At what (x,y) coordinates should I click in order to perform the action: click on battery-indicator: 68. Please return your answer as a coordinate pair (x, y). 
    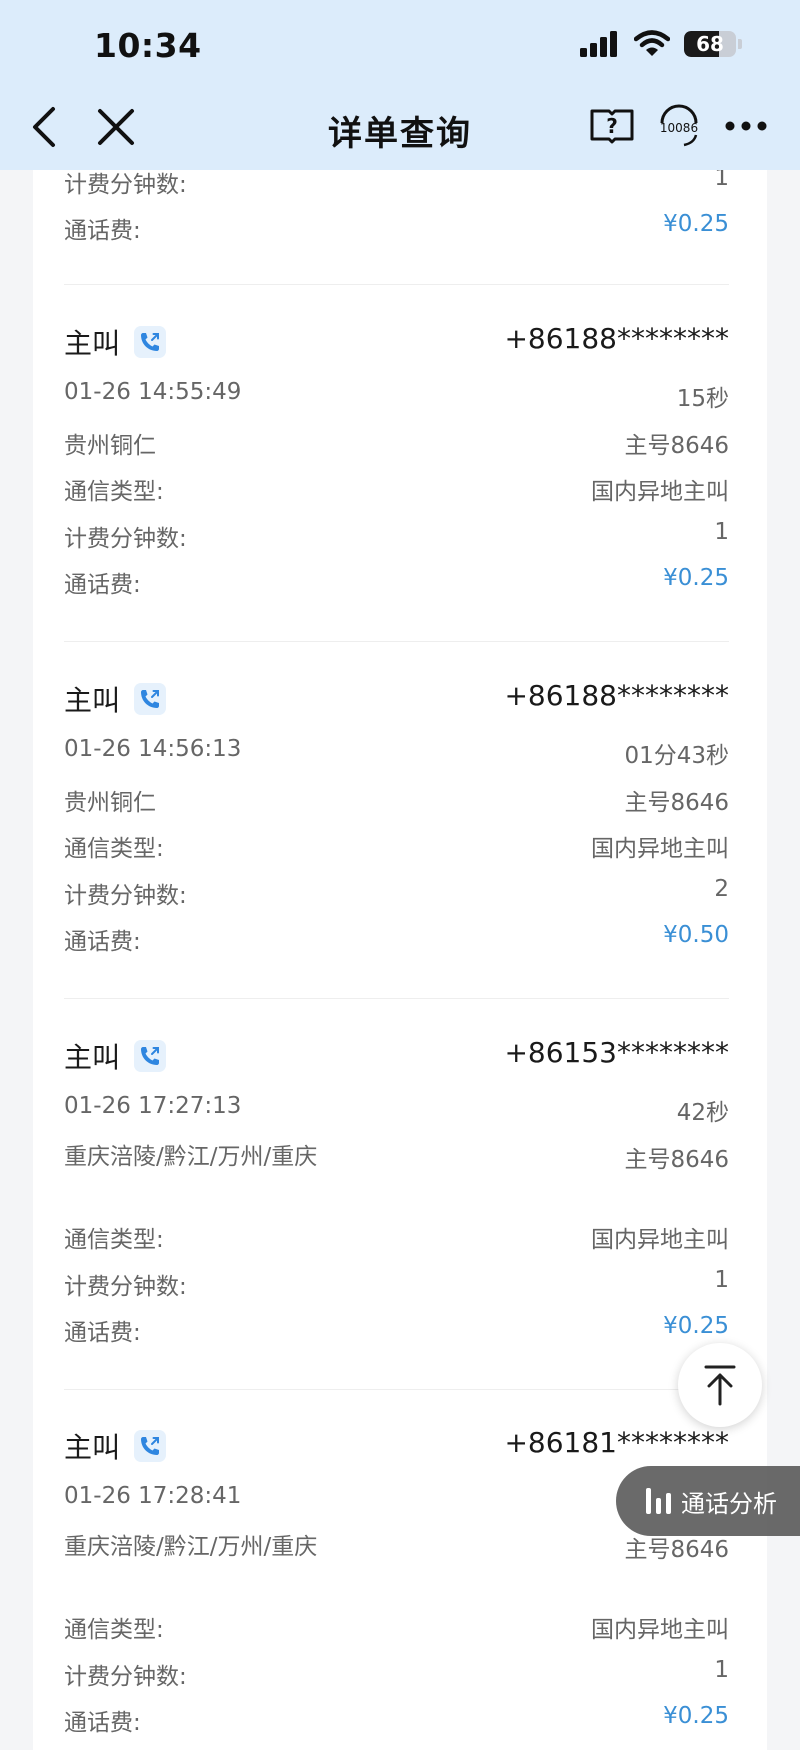
    Looking at the image, I should click on (710, 44).